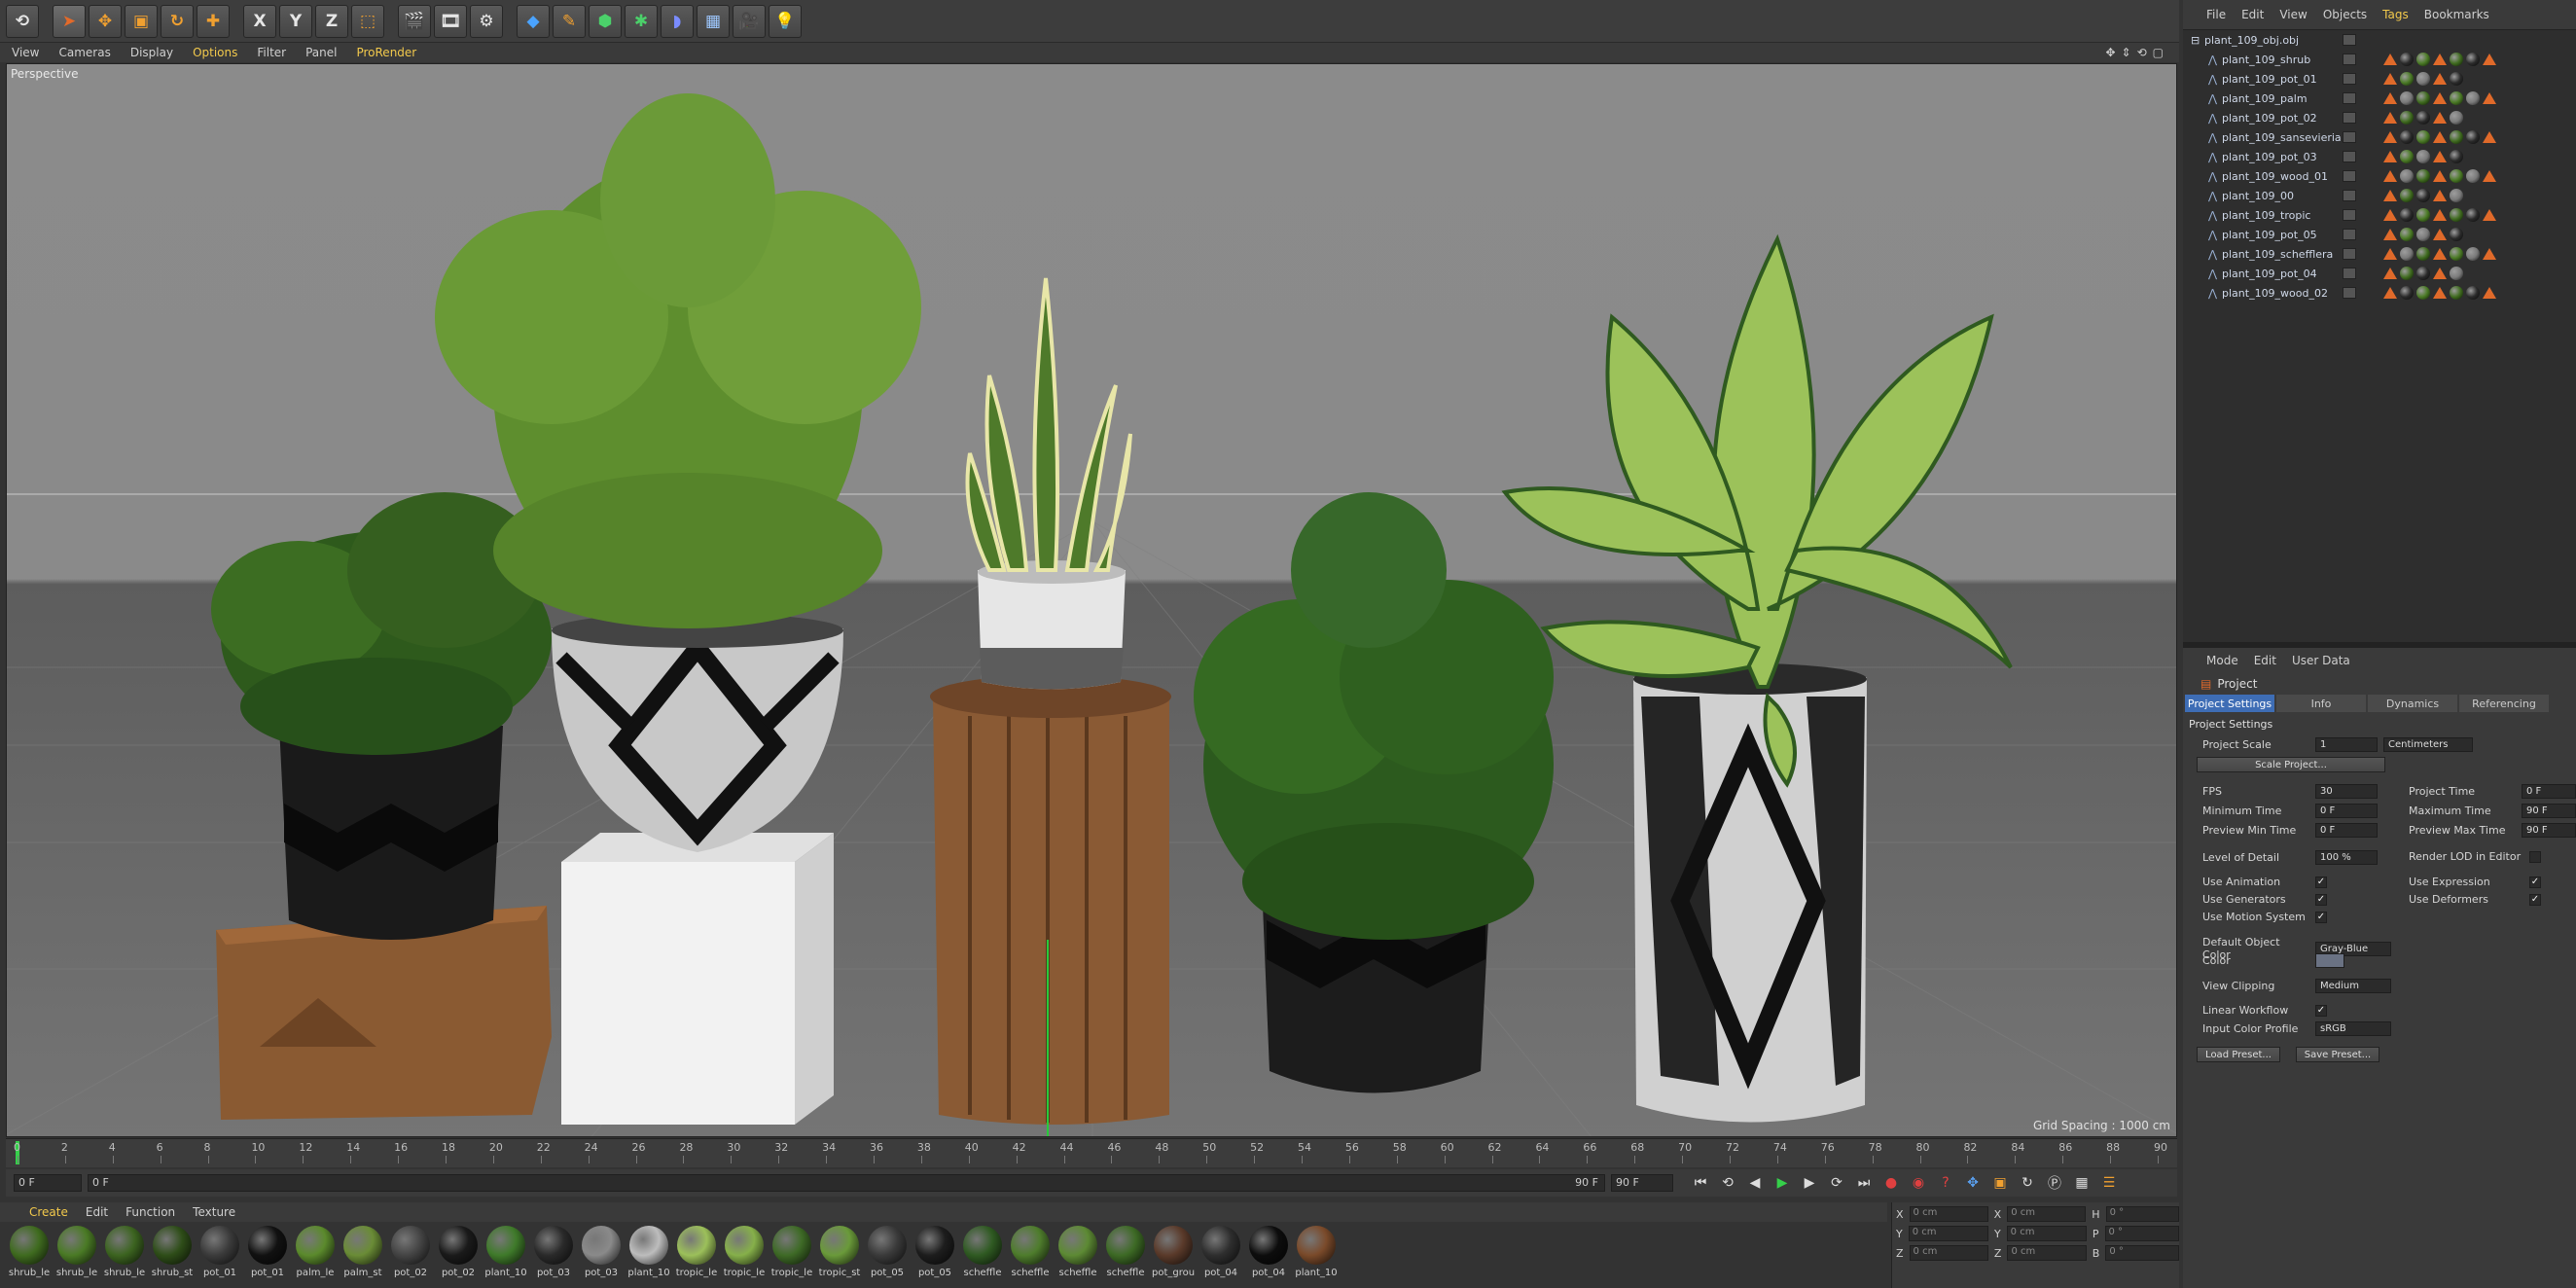 The height and width of the screenshot is (1288, 2576). What do you see at coordinates (367, 21) in the screenshot?
I see `coordinate-system-icon: ⬚` at bounding box center [367, 21].